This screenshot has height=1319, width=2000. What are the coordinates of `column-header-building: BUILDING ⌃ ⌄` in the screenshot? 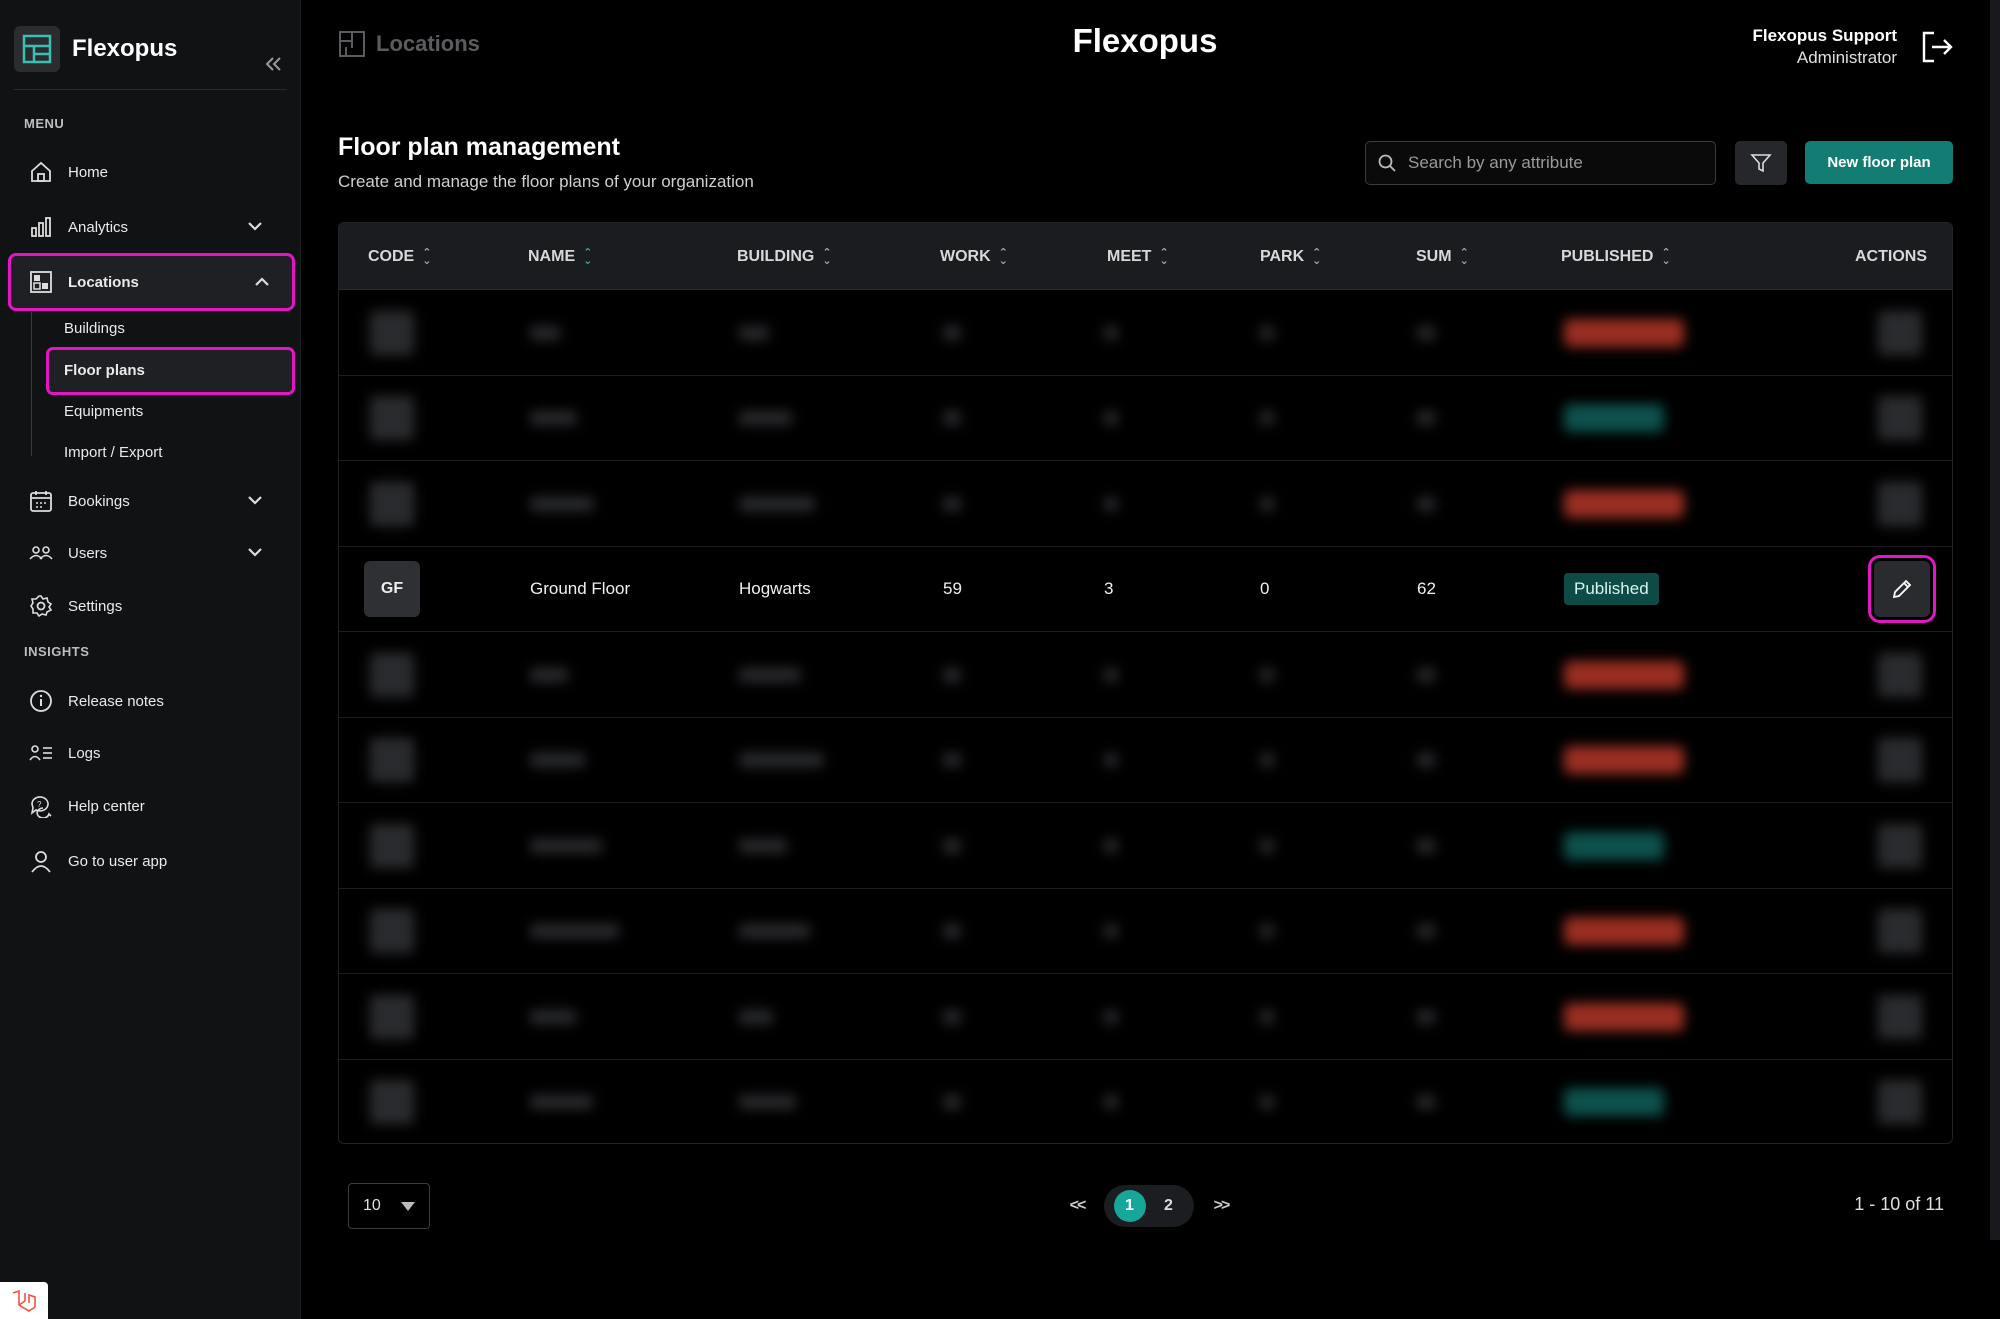 It's located at (784, 256).